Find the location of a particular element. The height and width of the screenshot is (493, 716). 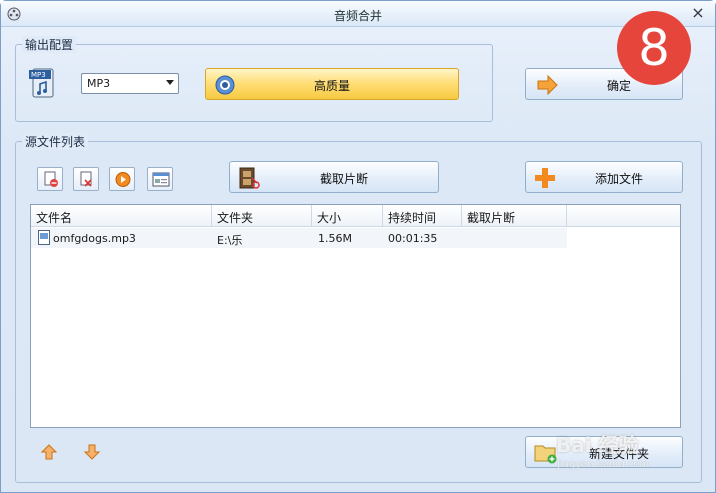

properties-button is located at coordinates (160, 179).